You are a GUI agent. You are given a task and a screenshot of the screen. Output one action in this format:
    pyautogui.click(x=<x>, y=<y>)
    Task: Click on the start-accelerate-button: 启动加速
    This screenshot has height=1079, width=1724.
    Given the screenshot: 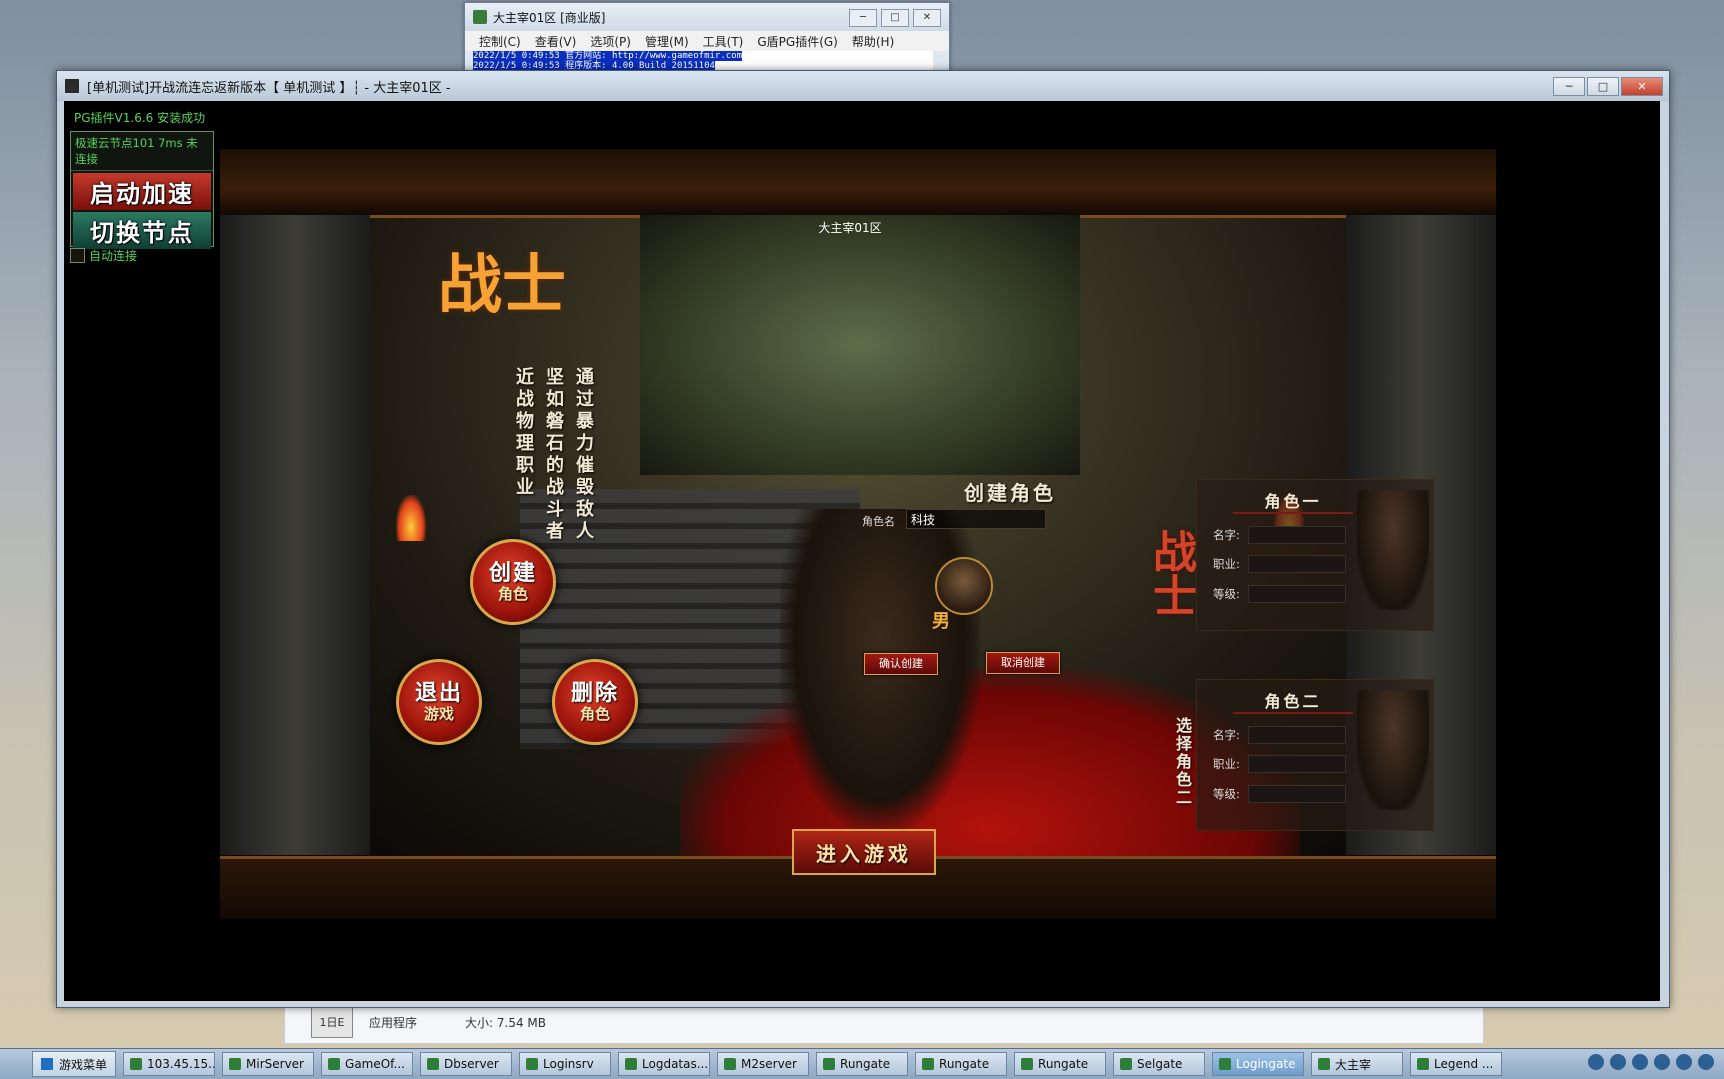 What is the action you would take?
    pyautogui.click(x=142, y=191)
    